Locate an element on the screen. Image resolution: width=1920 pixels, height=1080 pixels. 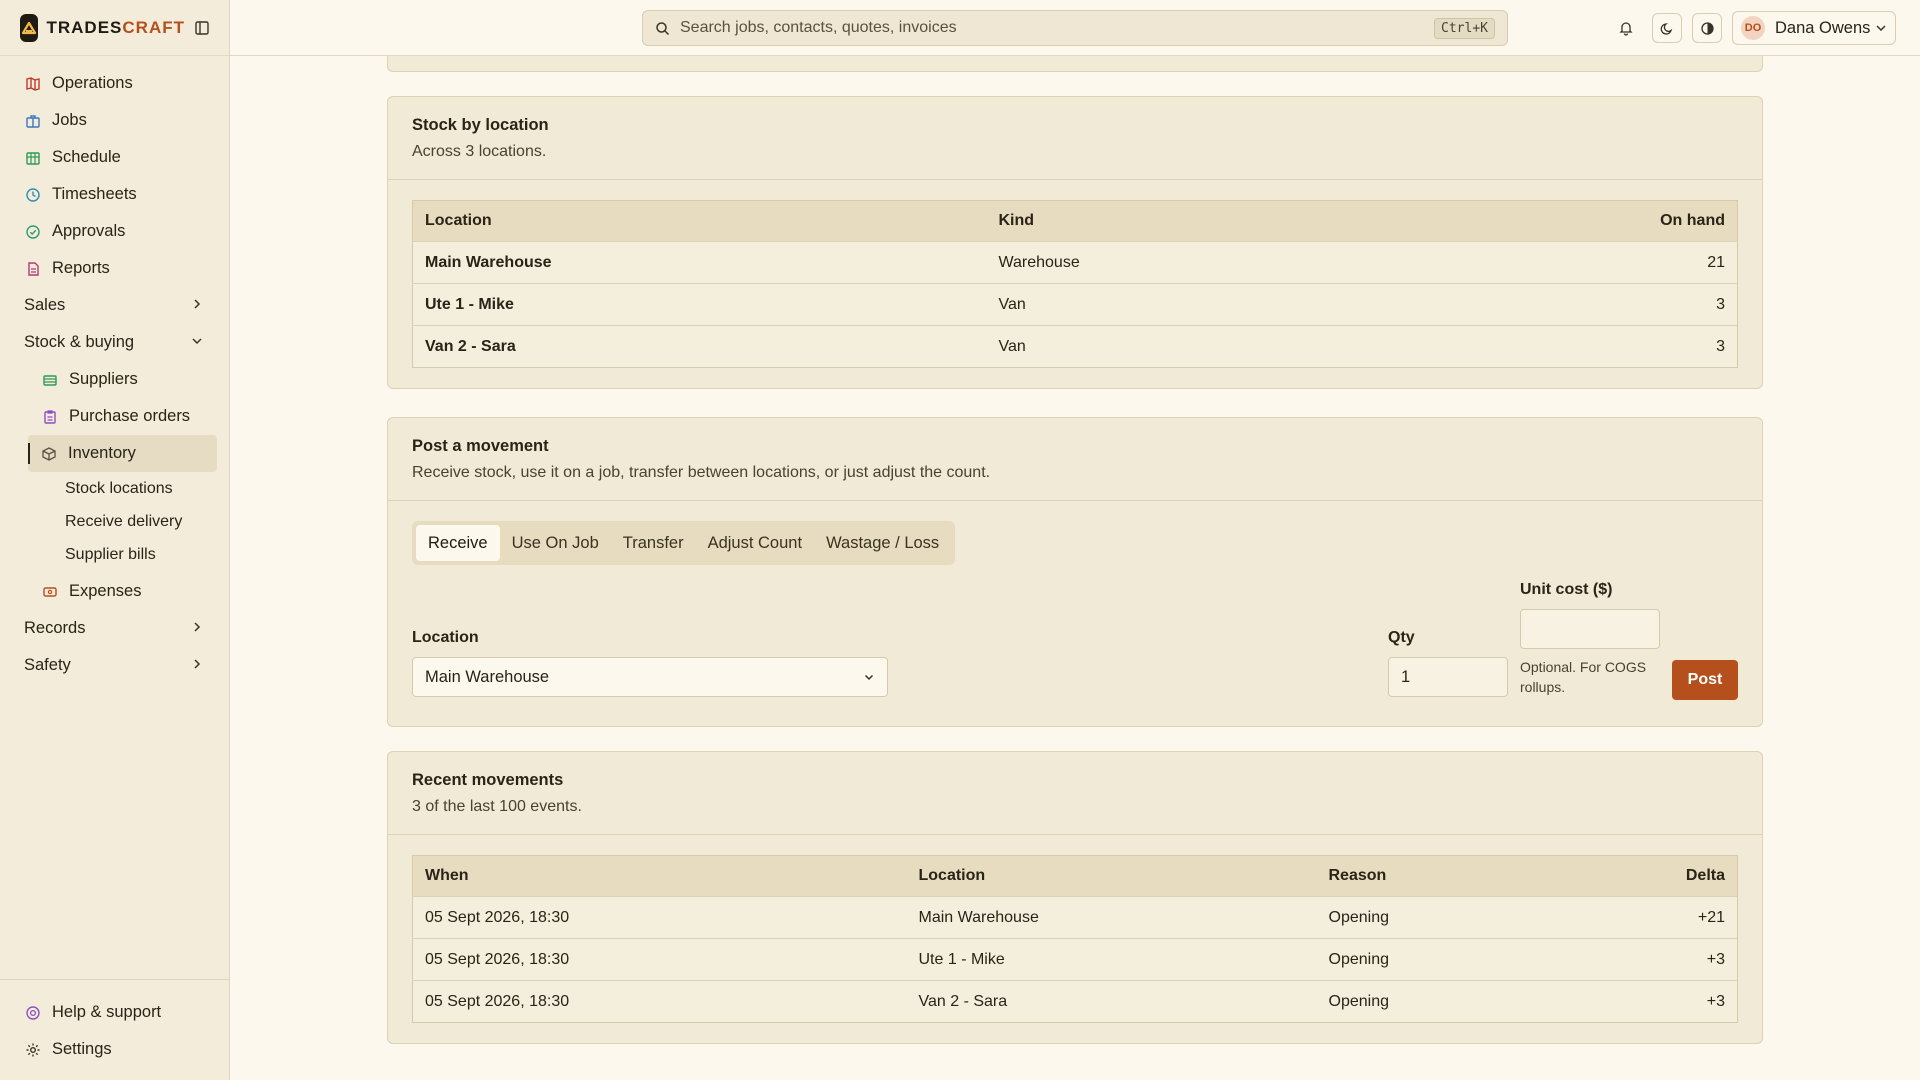
card-title: Stock by location is located at coordinates (480, 125).